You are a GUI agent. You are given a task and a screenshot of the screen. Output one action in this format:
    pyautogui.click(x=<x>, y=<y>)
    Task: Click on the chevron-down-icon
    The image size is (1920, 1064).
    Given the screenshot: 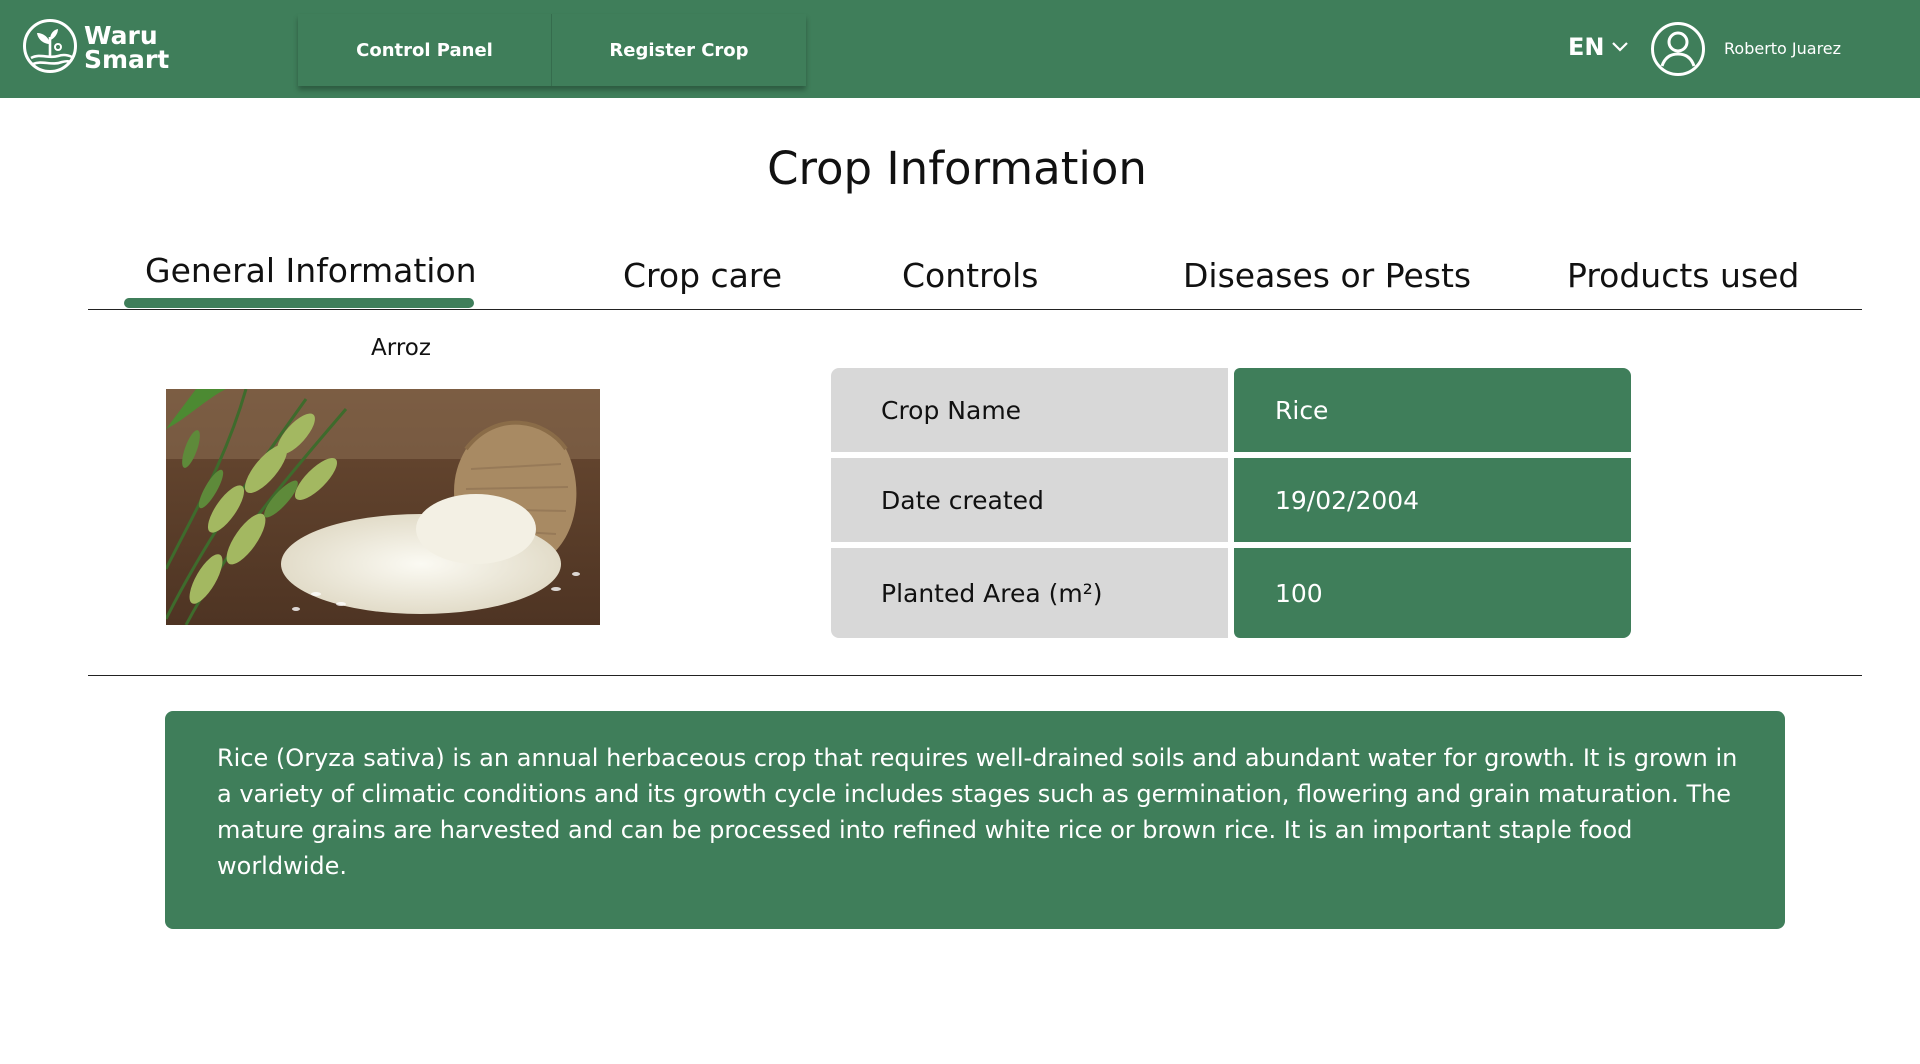 What is the action you would take?
    pyautogui.click(x=1620, y=47)
    